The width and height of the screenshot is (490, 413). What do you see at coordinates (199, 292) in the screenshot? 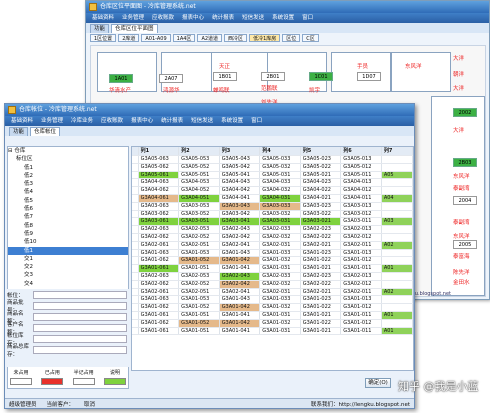
I see `position-cell: G3A02-051` at bounding box center [199, 292].